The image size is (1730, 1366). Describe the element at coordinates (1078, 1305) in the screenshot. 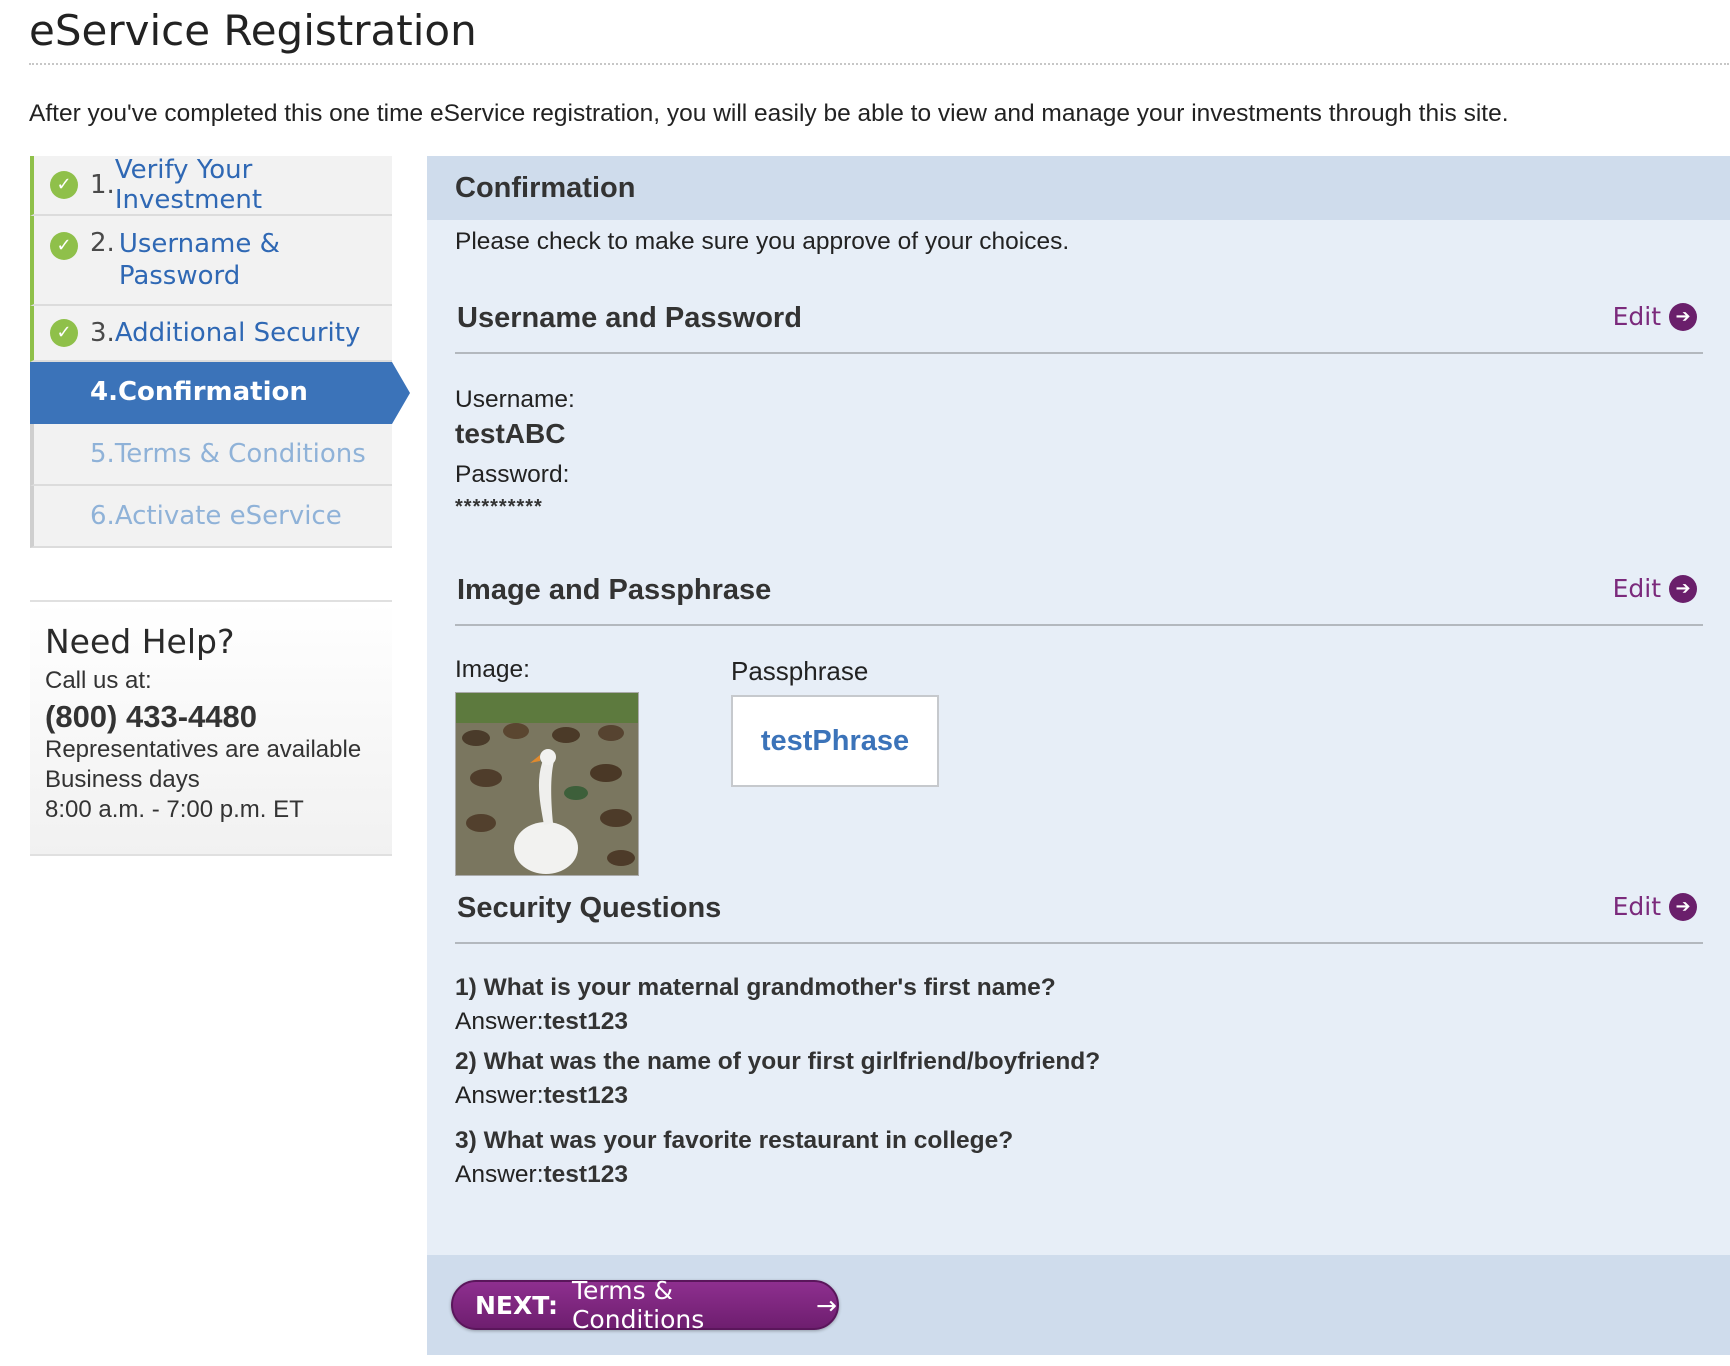

I see `panel-footer: NEXT: Terms & Conditions →` at that location.